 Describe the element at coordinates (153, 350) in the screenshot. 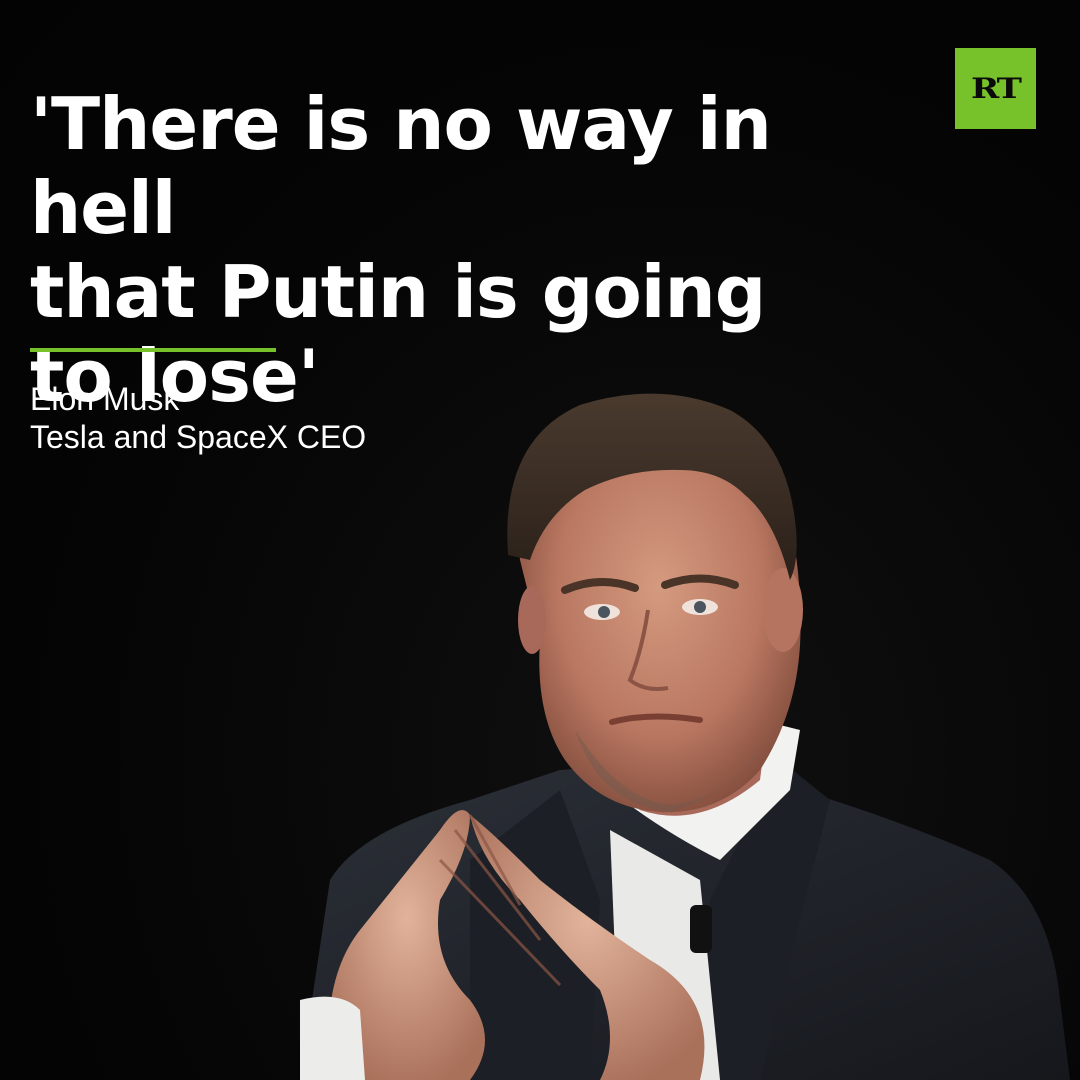

I see `accent-divider` at that location.